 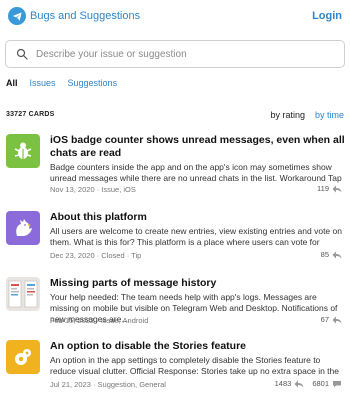 What do you see at coordinates (22, 54) in the screenshot?
I see `search-icon` at bounding box center [22, 54].